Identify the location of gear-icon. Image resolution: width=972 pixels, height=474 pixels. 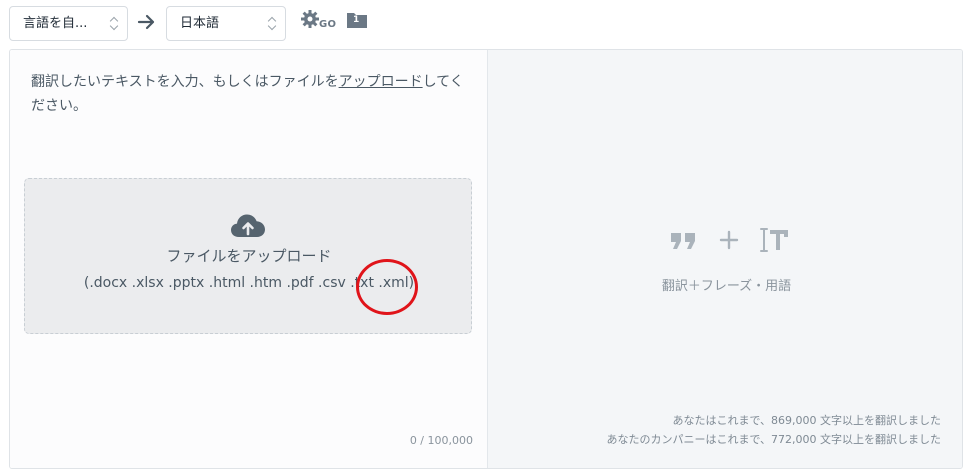
(310, 19).